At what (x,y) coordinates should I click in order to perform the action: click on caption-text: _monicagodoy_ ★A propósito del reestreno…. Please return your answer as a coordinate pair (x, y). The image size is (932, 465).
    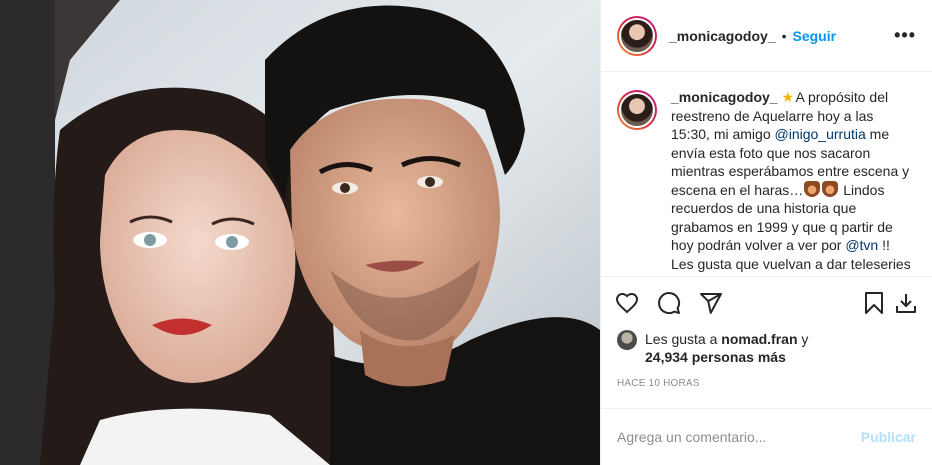
    Looking at the image, I should click on (793, 182).